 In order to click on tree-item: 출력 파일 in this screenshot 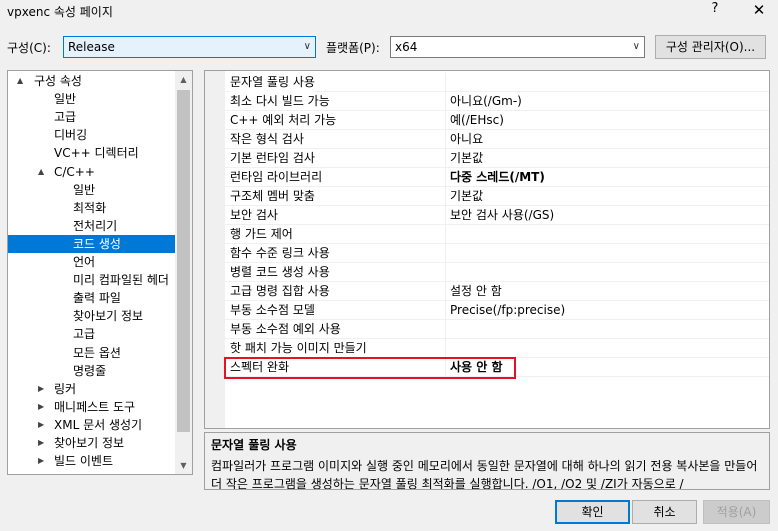, I will do `click(93, 298)`.